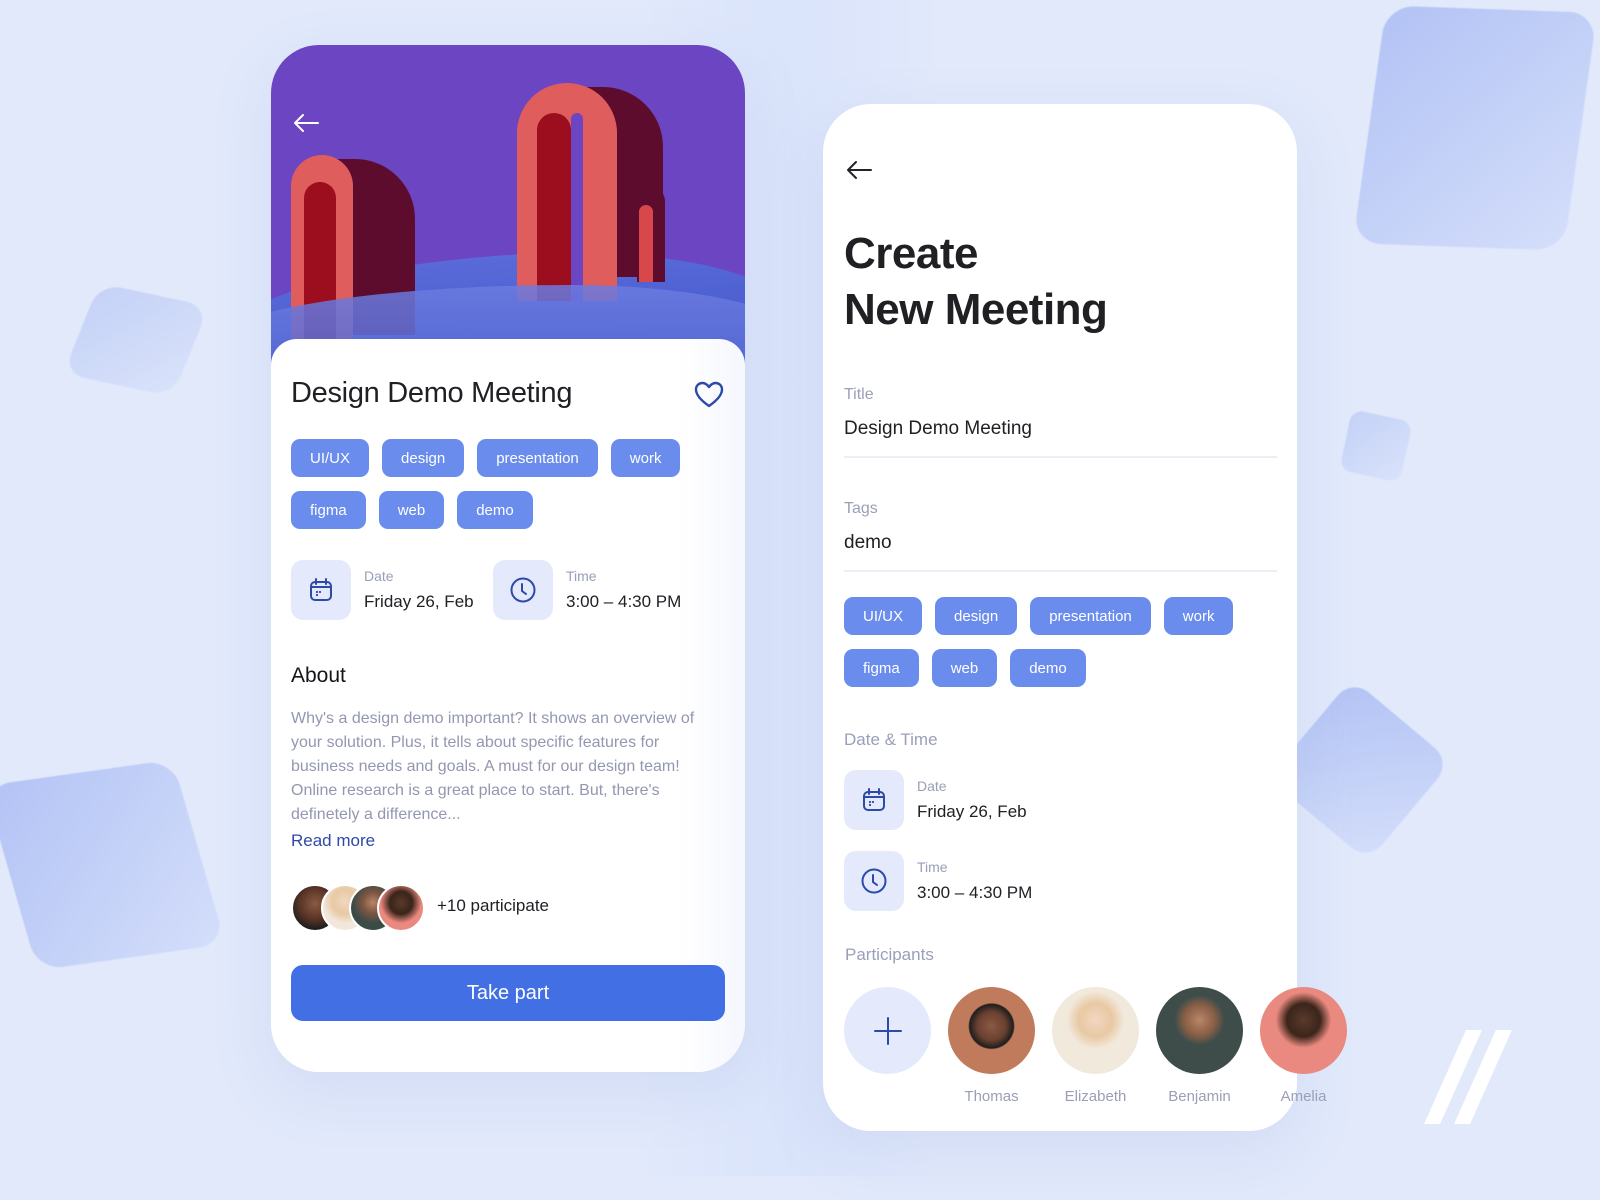  I want to click on title-field: Title, so click(1060, 422).